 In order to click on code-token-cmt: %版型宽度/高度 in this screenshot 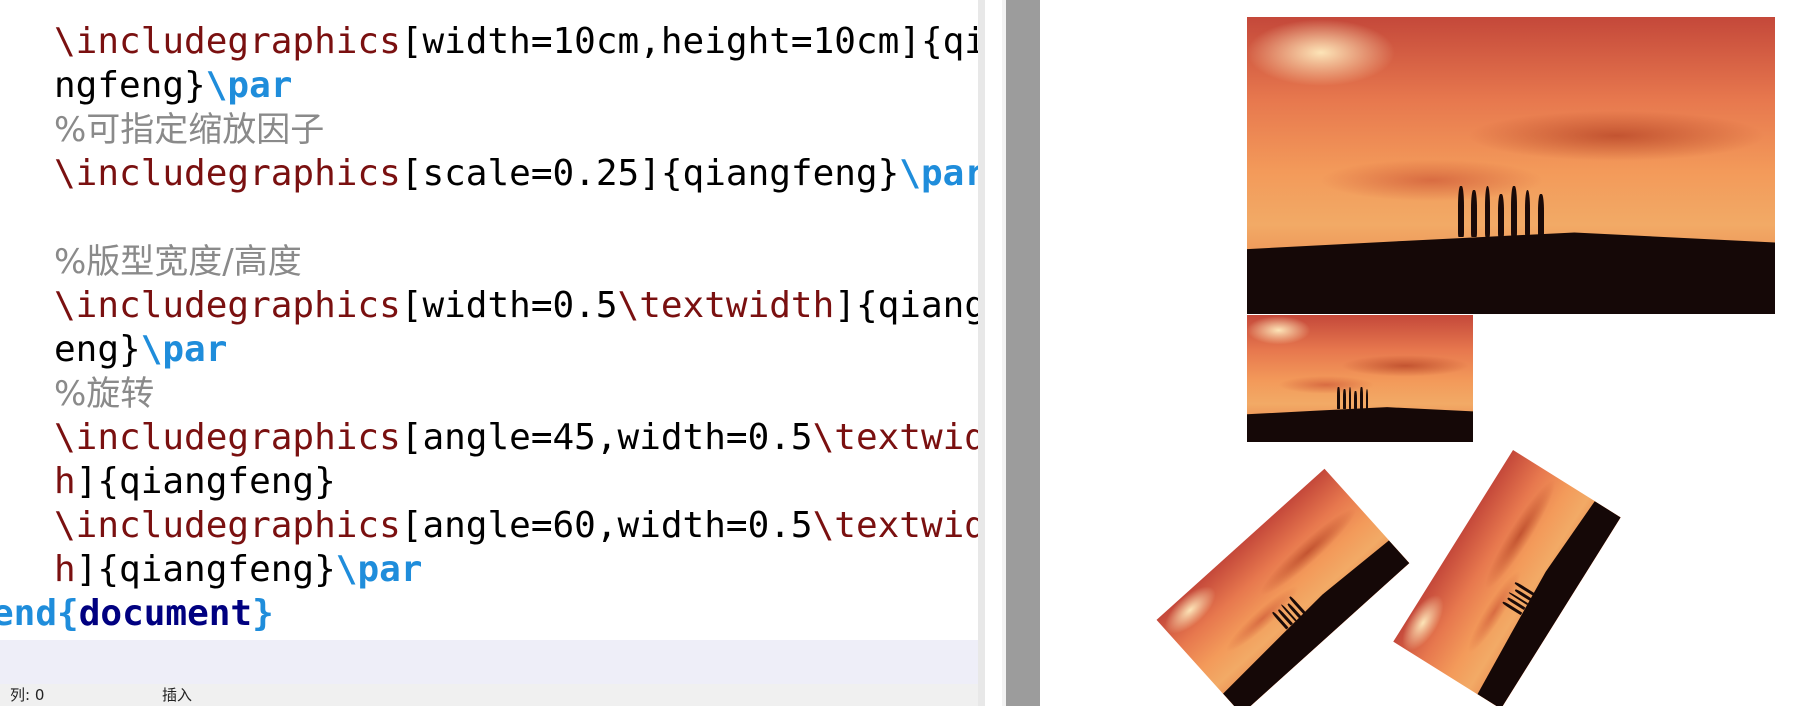, I will do `click(178, 262)`.